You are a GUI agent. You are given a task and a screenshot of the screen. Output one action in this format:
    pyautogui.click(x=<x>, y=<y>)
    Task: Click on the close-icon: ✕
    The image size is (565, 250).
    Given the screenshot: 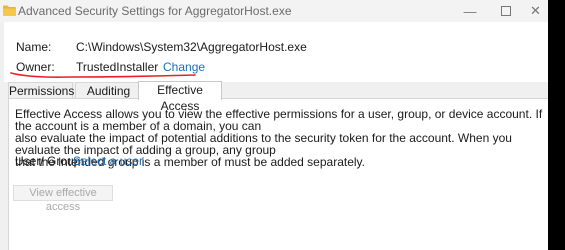 What is the action you would take?
    pyautogui.click(x=535, y=10)
    